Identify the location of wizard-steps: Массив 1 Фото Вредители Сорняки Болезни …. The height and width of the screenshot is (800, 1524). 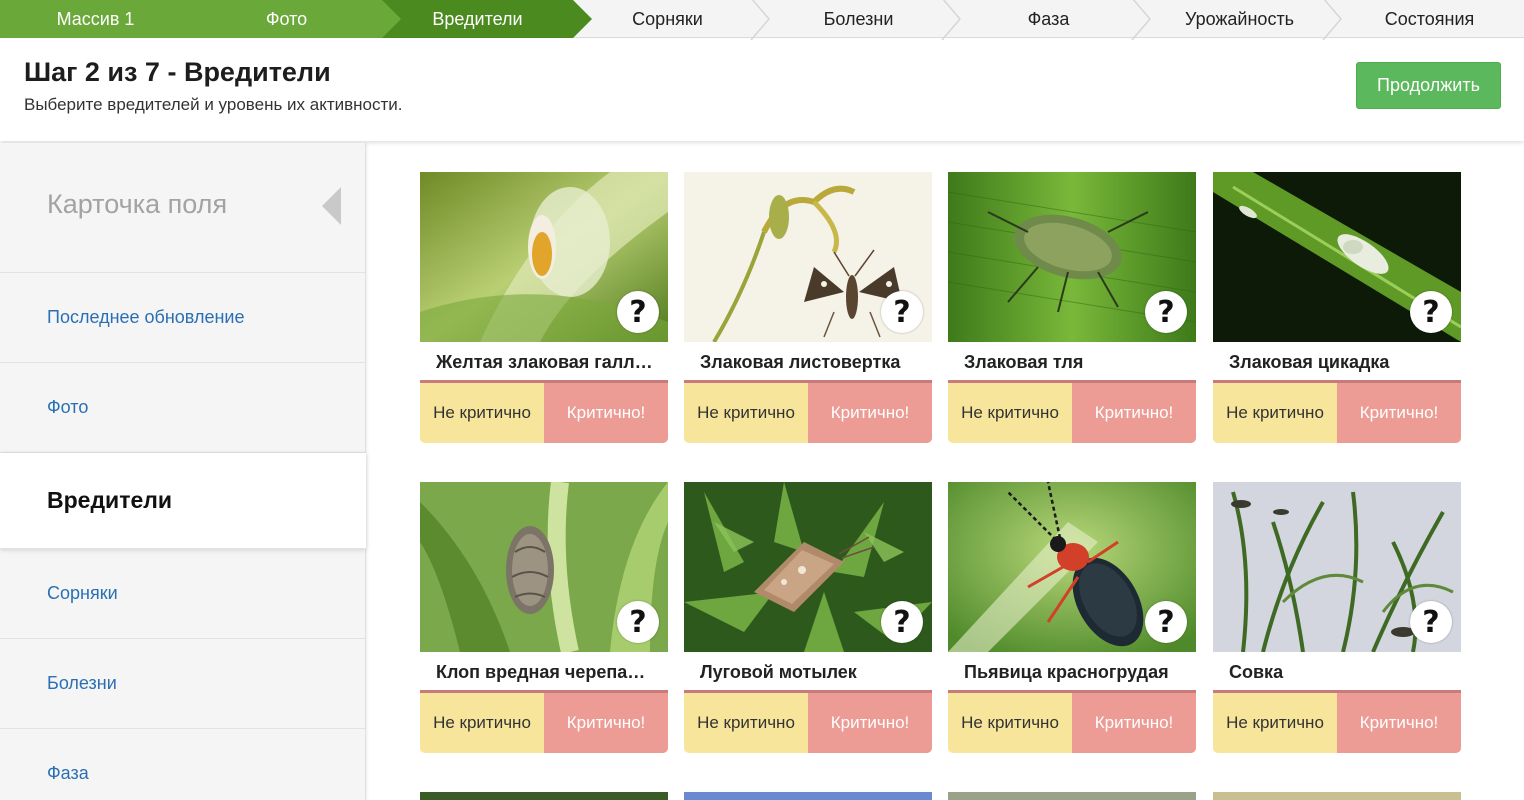
(762, 20).